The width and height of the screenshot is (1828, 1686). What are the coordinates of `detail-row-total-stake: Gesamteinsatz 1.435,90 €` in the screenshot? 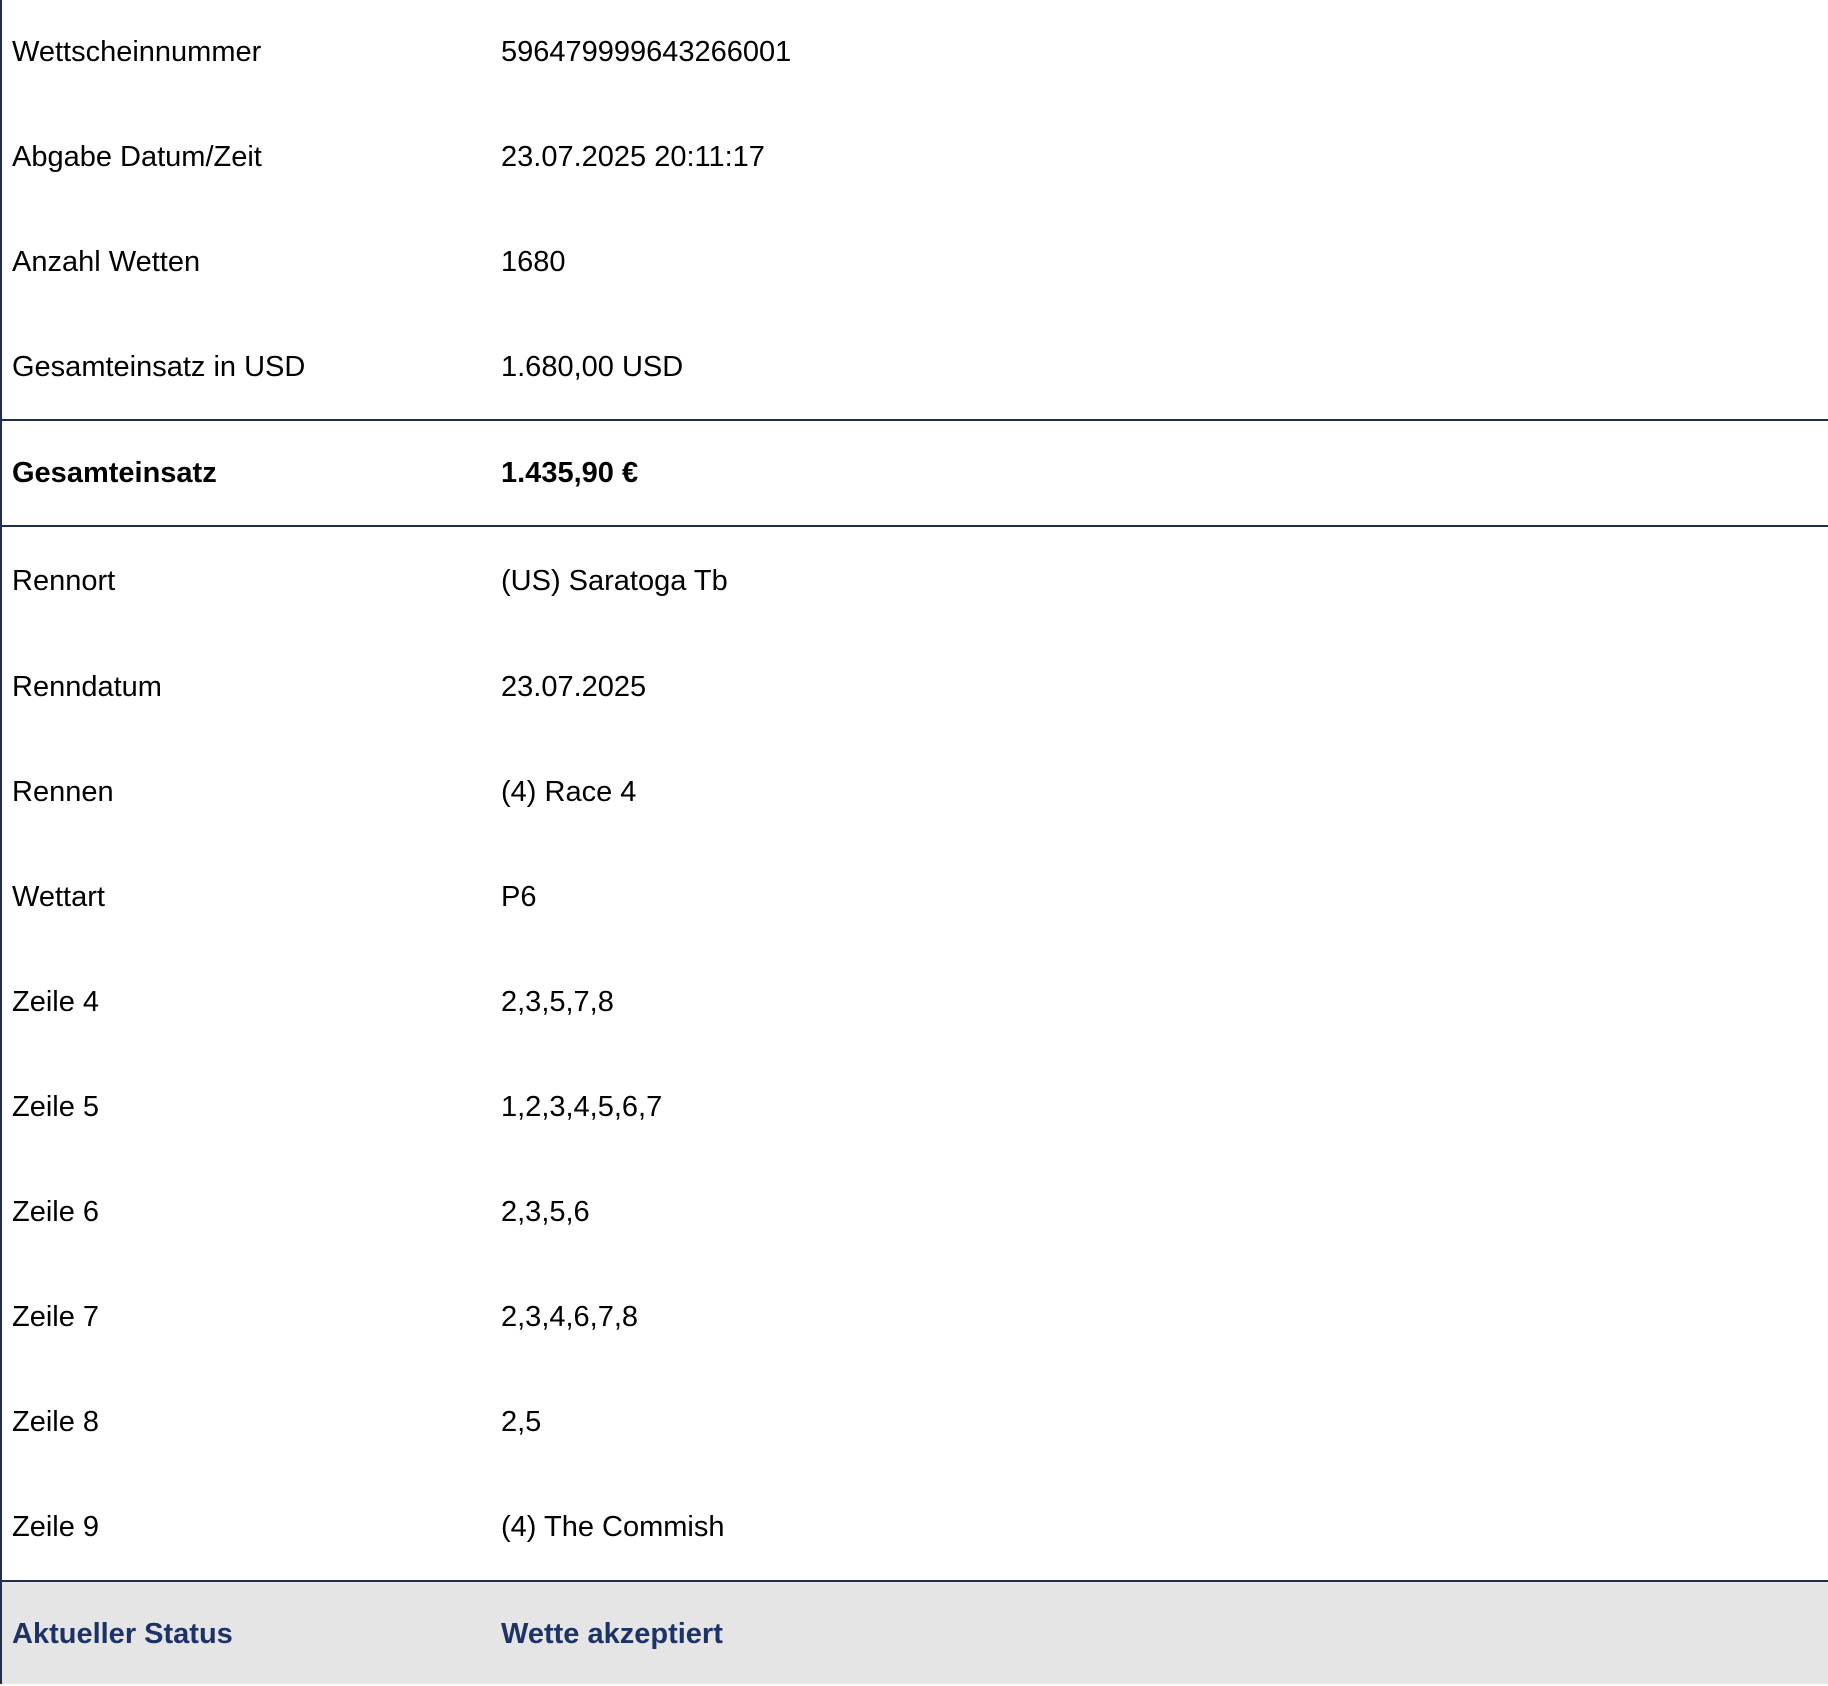 It's located at (915, 473).